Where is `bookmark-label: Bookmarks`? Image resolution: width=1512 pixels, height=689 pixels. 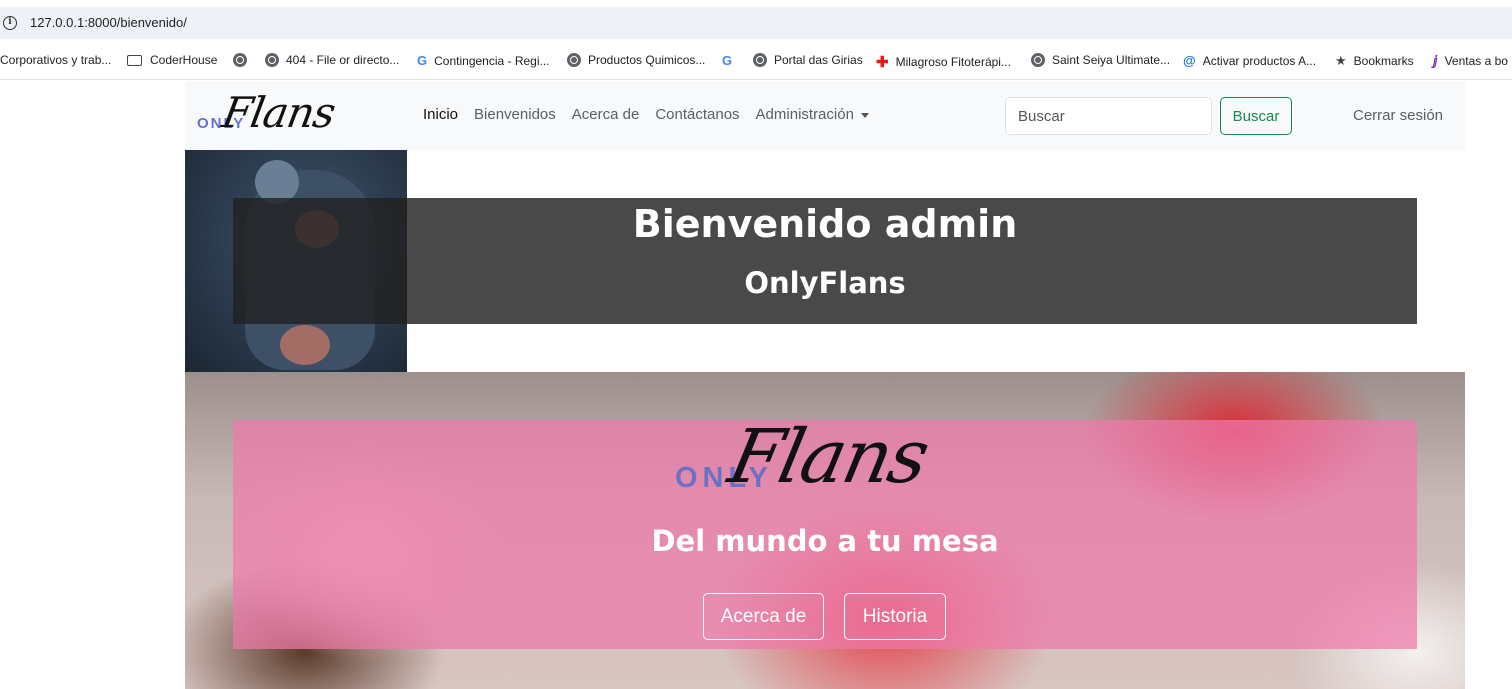 bookmark-label: Bookmarks is located at coordinates (1383, 61).